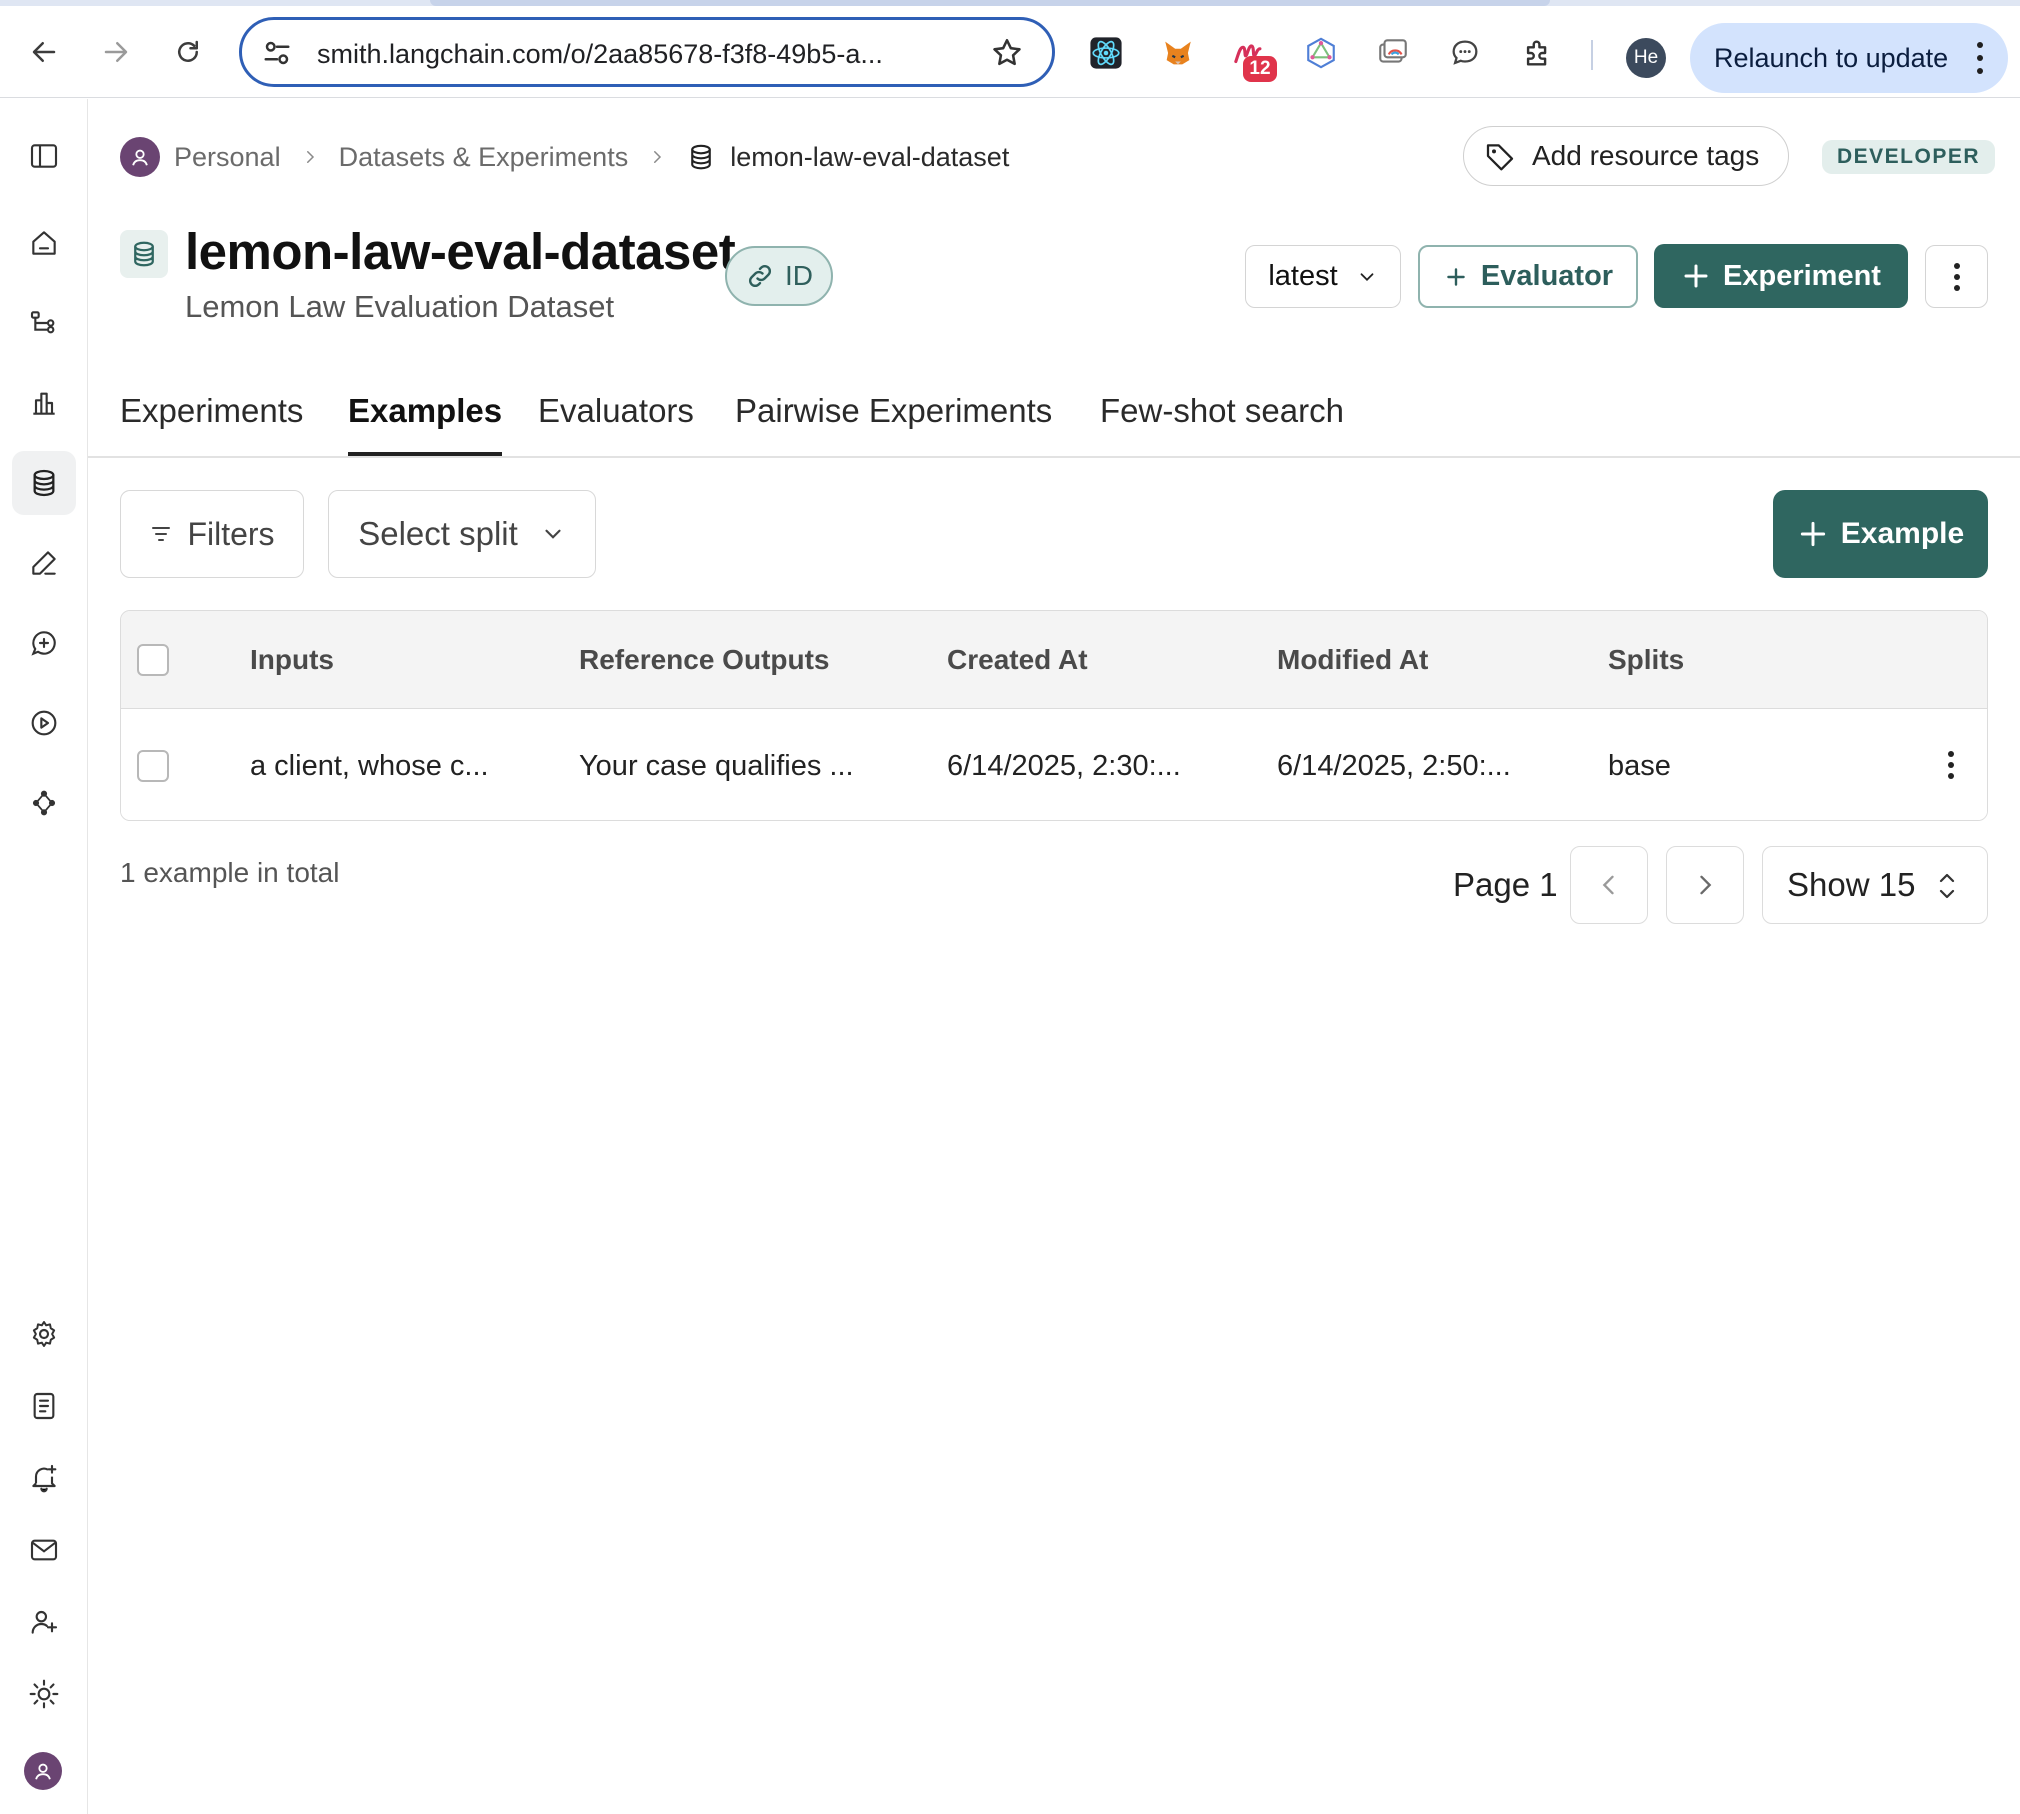  What do you see at coordinates (799, 275) in the screenshot?
I see `id-label: ID` at bounding box center [799, 275].